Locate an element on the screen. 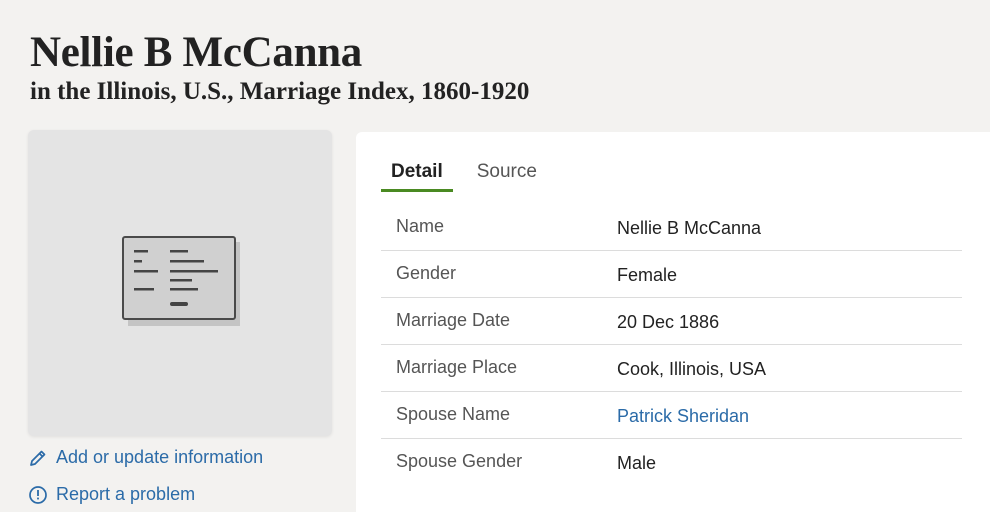 This screenshot has height=512, width=990. page-title: Nellie B McCanna is located at coordinates (196, 52).